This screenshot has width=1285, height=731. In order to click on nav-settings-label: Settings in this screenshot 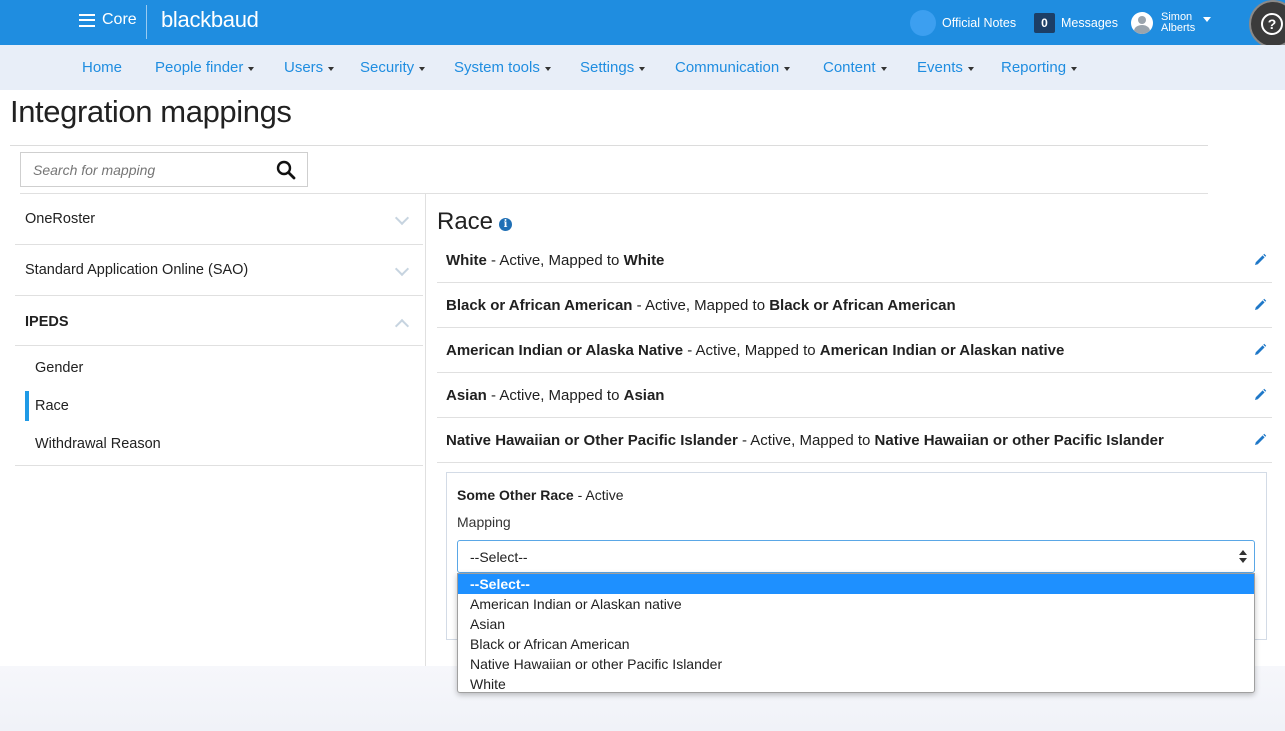, I will do `click(607, 67)`.